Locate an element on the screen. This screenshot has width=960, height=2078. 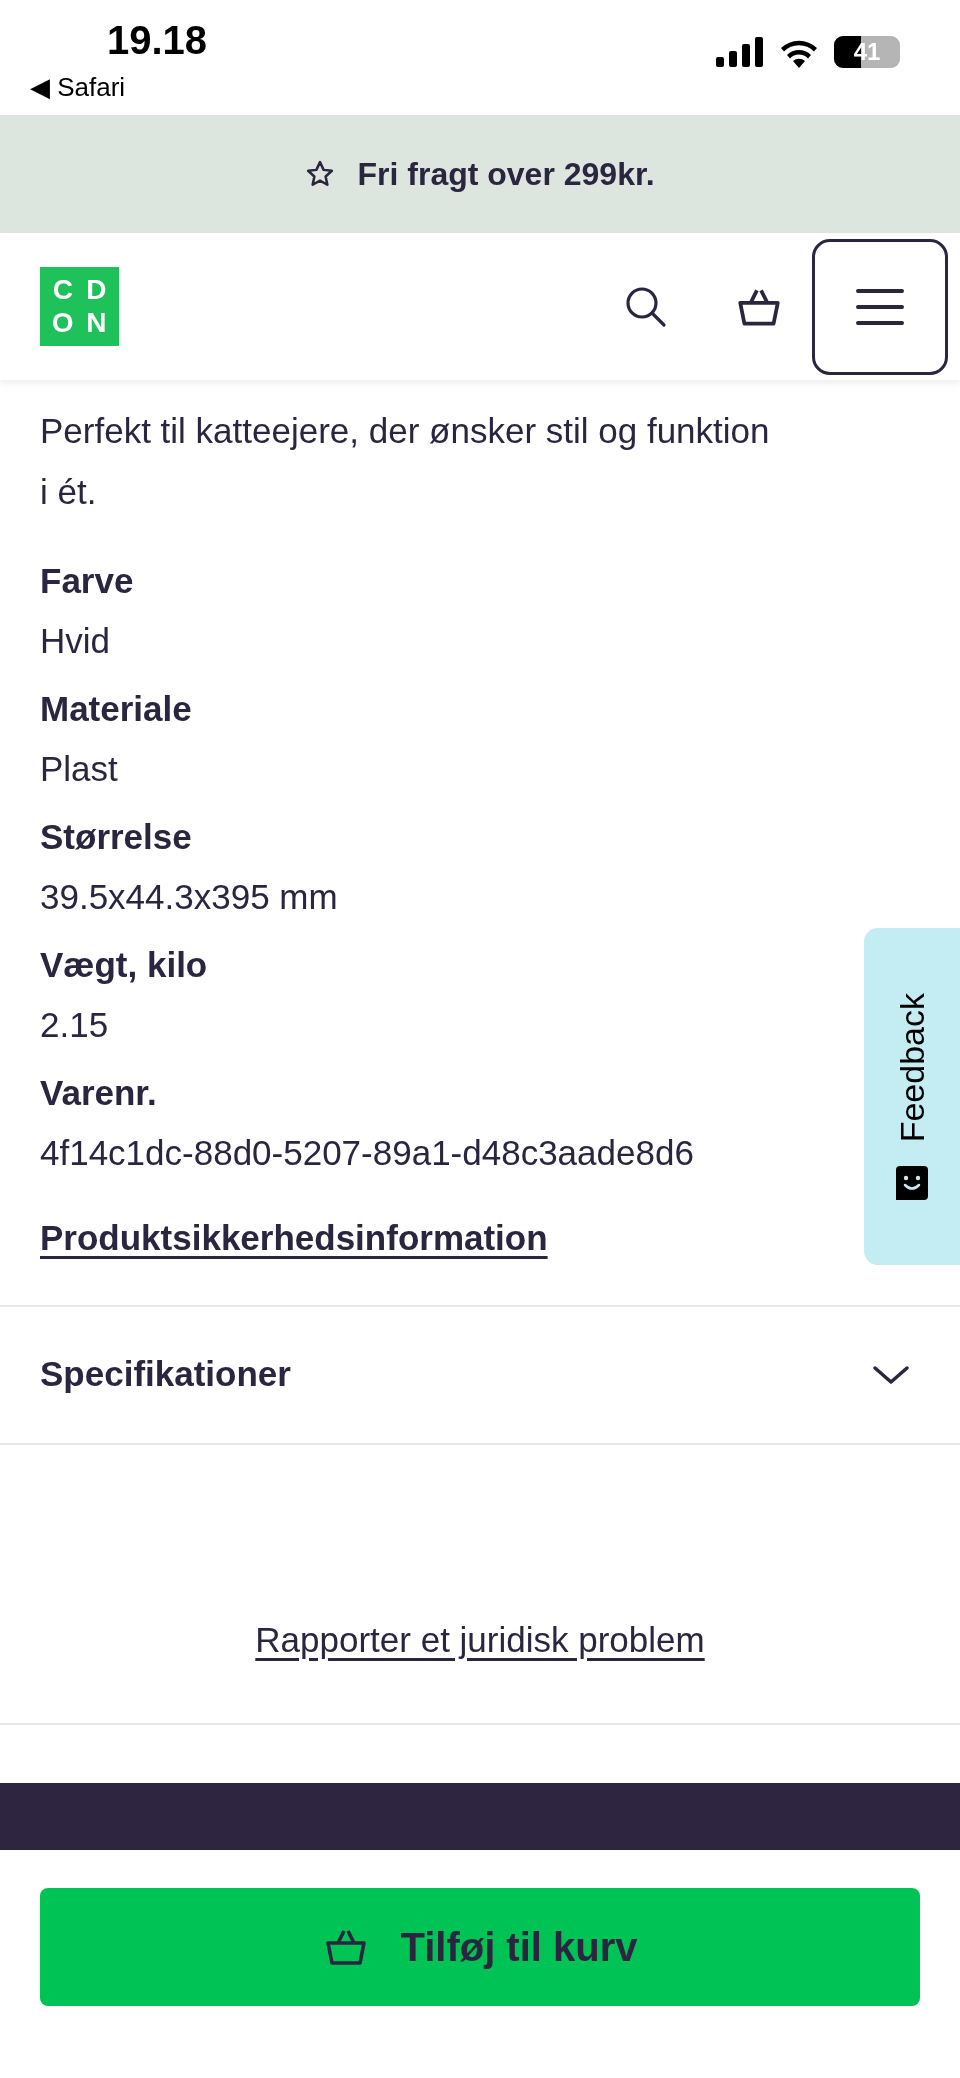
attribute-label: Vægt, kilo is located at coordinates (124, 965).